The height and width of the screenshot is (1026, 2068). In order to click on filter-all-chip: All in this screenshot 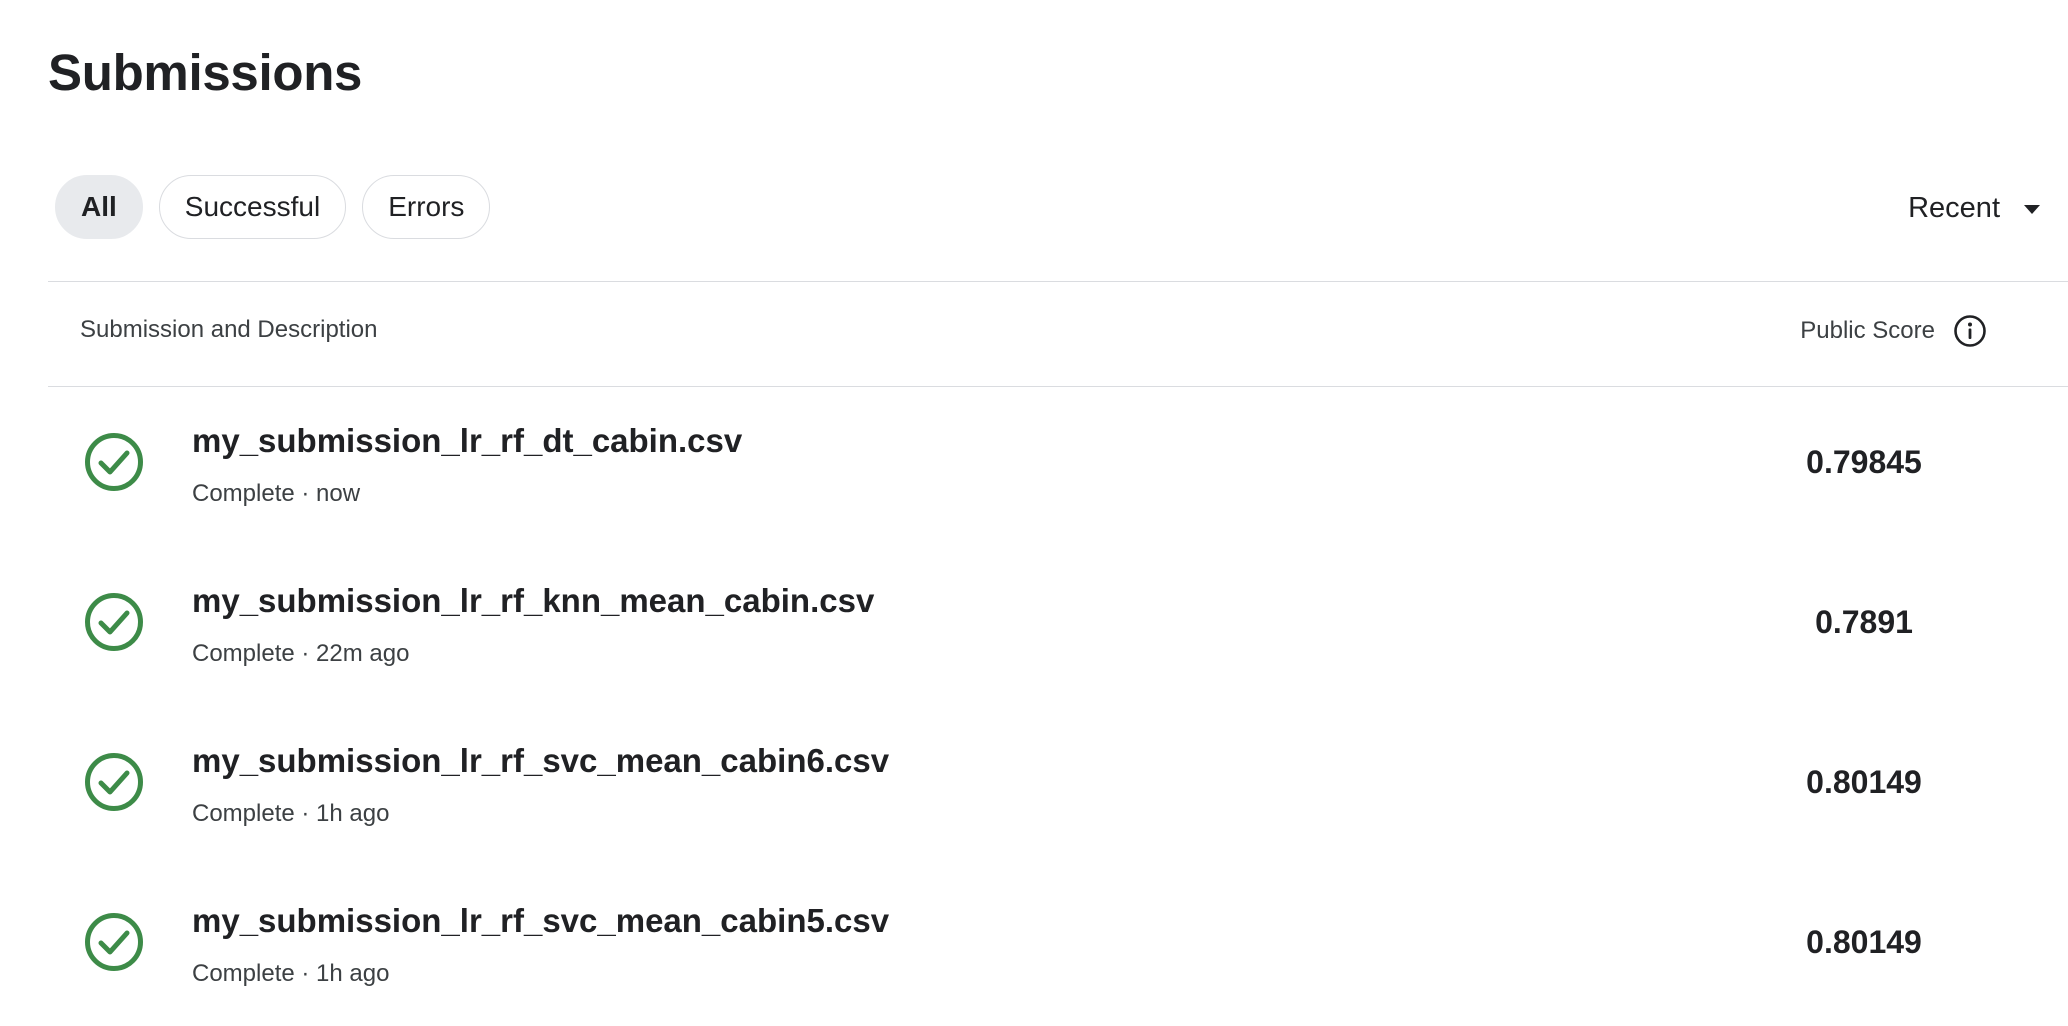, I will do `click(99, 207)`.